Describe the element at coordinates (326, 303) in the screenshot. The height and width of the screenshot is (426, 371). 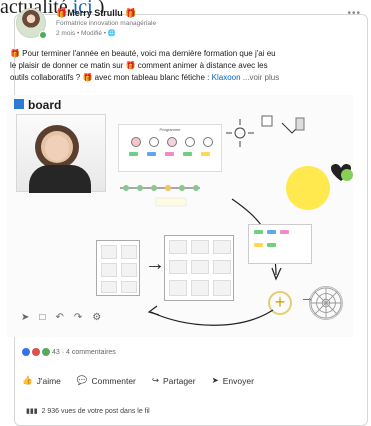
I see `web-icon` at that location.